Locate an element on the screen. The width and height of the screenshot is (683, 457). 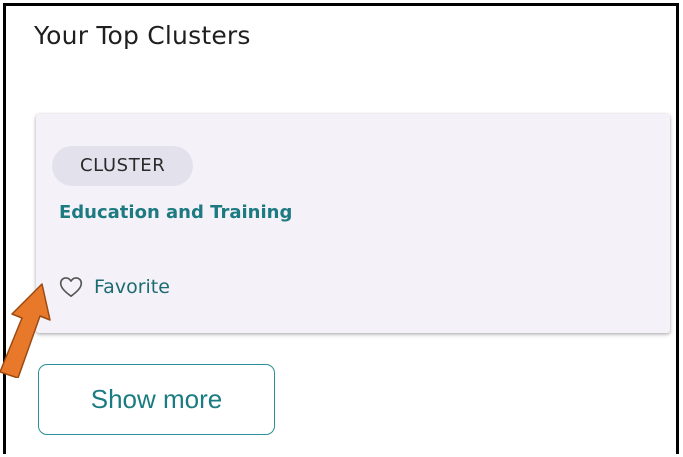
favorite-button: Favorite is located at coordinates (114, 287).